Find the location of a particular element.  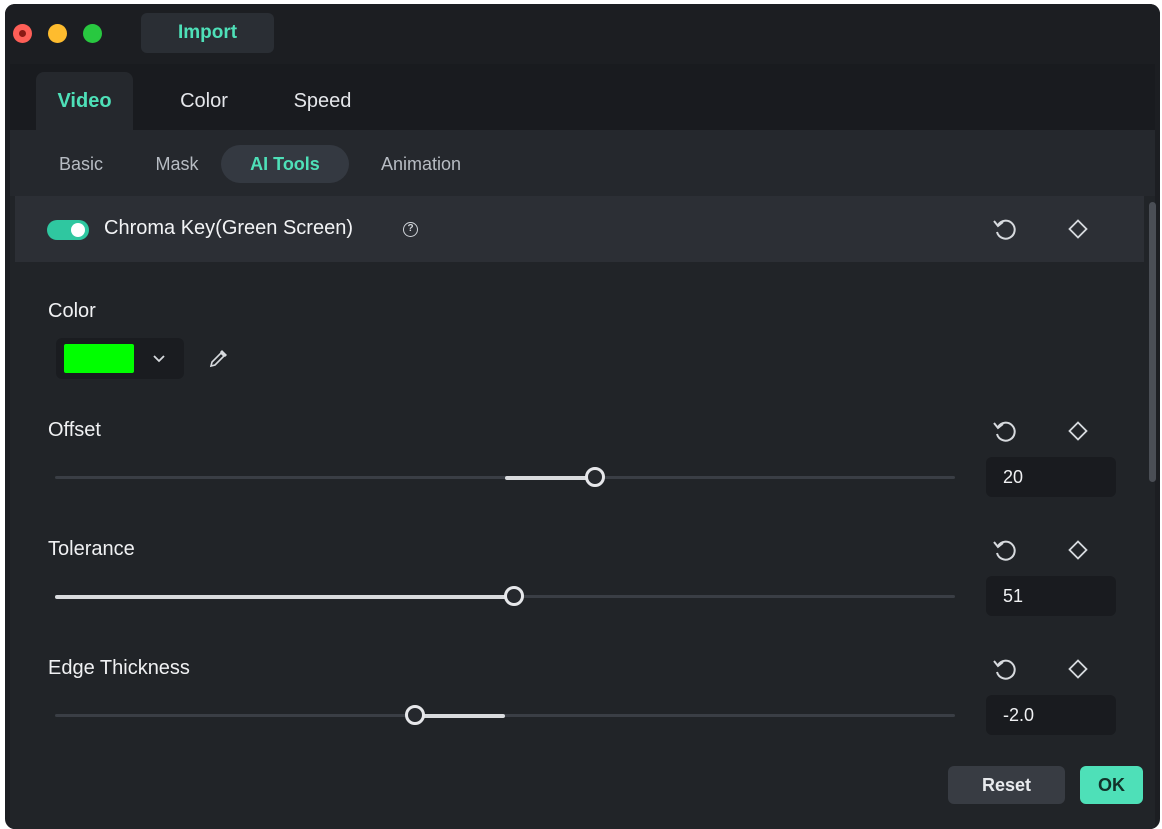

subtab-animation: Animation is located at coordinates (421, 164).